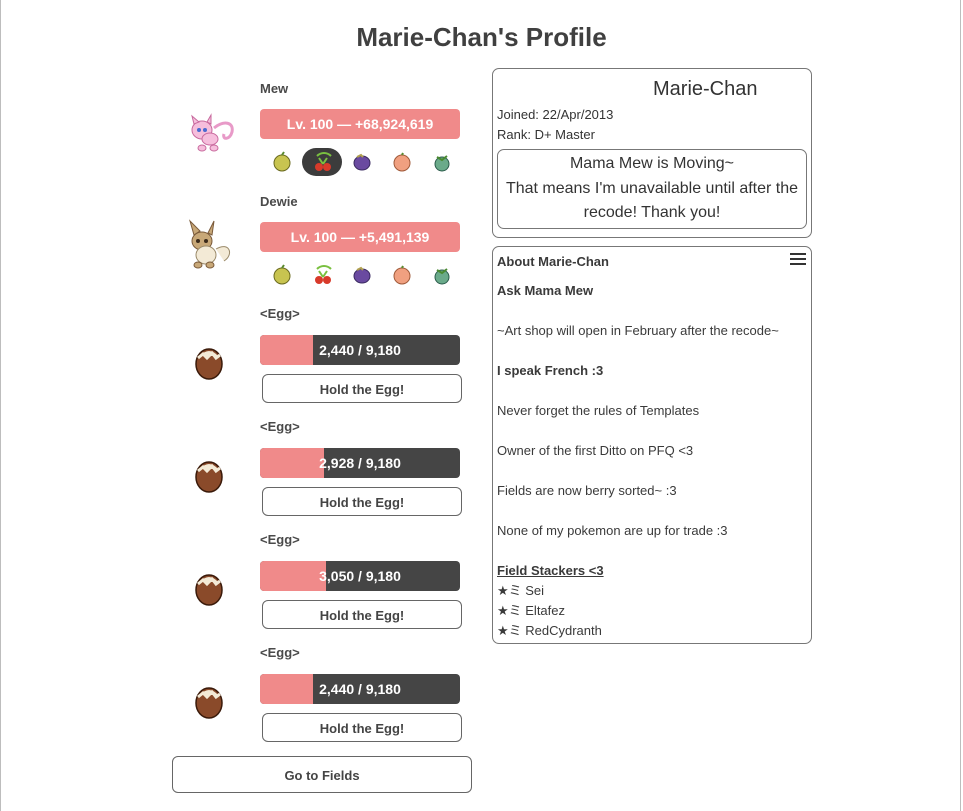 Image resolution: width=963 pixels, height=811 pixels. Describe the element at coordinates (595, 450) in the screenshot. I see `about-line: Owner of the first Ditto on PFQ <3` at that location.